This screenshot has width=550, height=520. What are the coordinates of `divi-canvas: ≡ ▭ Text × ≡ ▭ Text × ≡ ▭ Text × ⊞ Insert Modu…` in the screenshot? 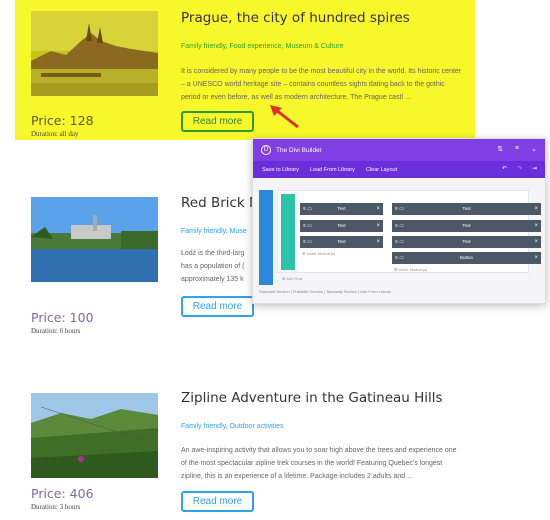 It's located at (400, 240).